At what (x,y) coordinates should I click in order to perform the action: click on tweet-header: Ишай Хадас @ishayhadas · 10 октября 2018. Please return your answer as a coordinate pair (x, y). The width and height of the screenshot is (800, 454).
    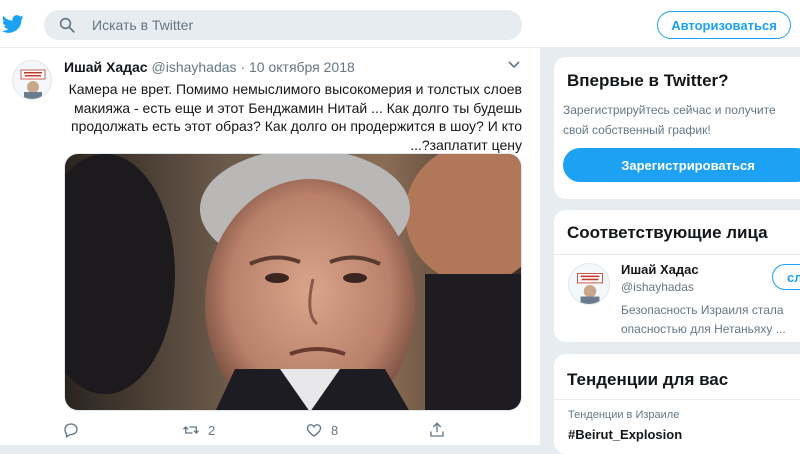
    Looking at the image, I should click on (209, 67).